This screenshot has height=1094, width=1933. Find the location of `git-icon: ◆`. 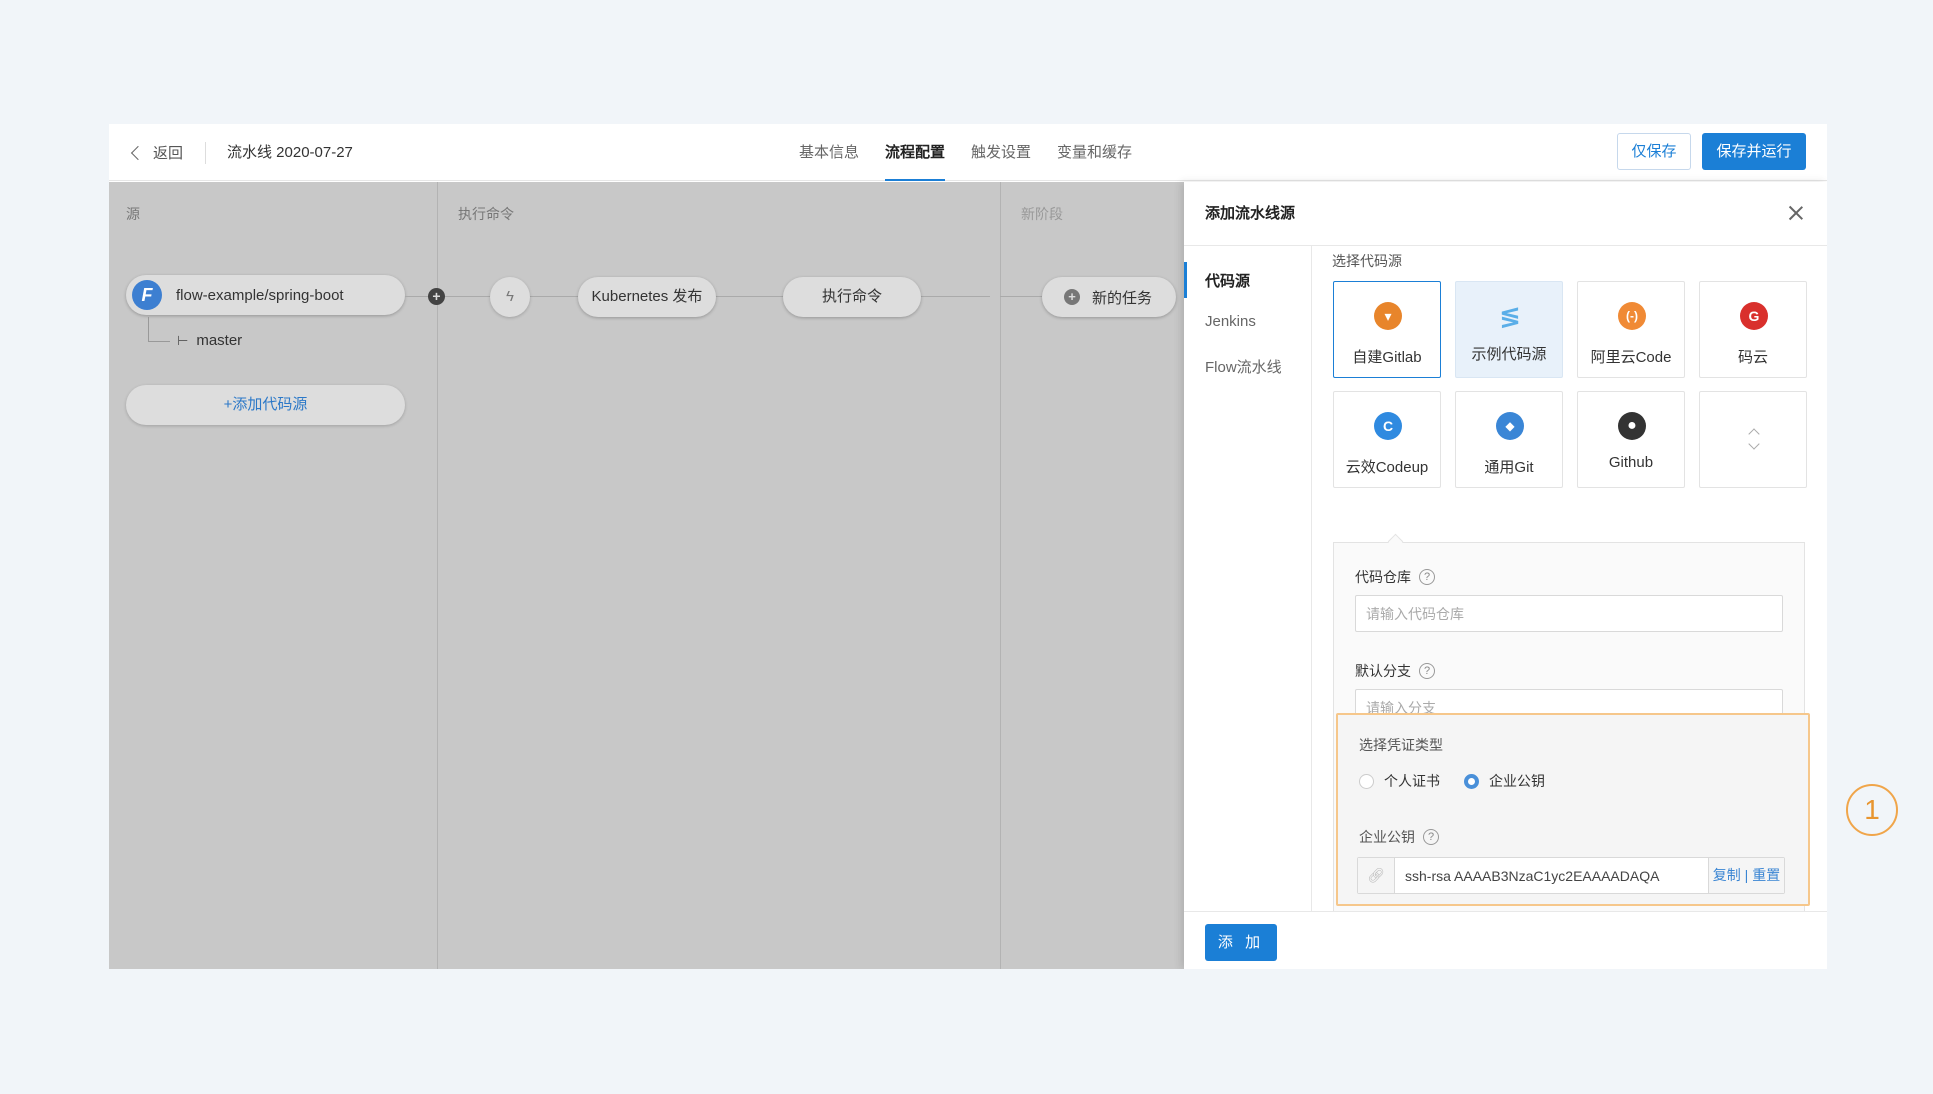

git-icon: ◆ is located at coordinates (1510, 426).